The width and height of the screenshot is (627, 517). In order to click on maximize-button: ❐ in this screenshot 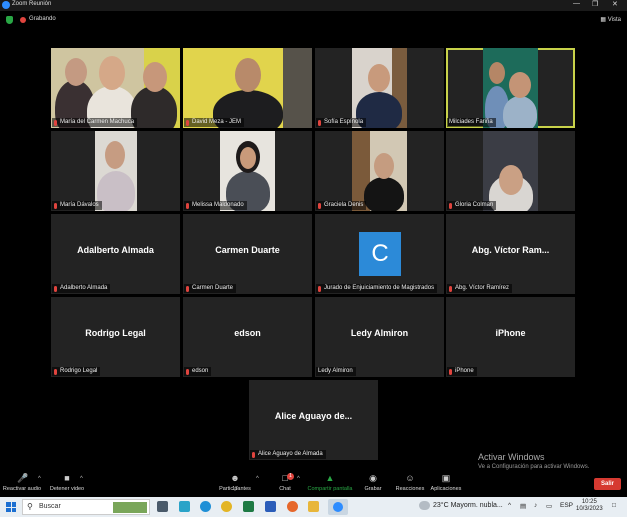, I will do `click(595, 4)`.